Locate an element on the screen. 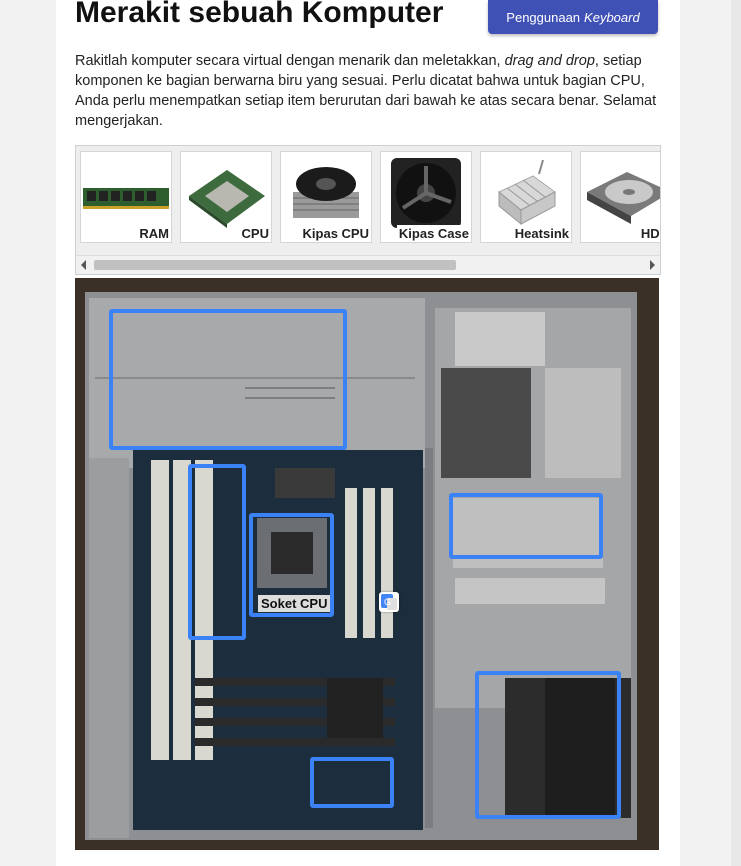 This screenshot has height=866, width=741. component-cpu-fan: Kipas CPU is located at coordinates (326, 197).